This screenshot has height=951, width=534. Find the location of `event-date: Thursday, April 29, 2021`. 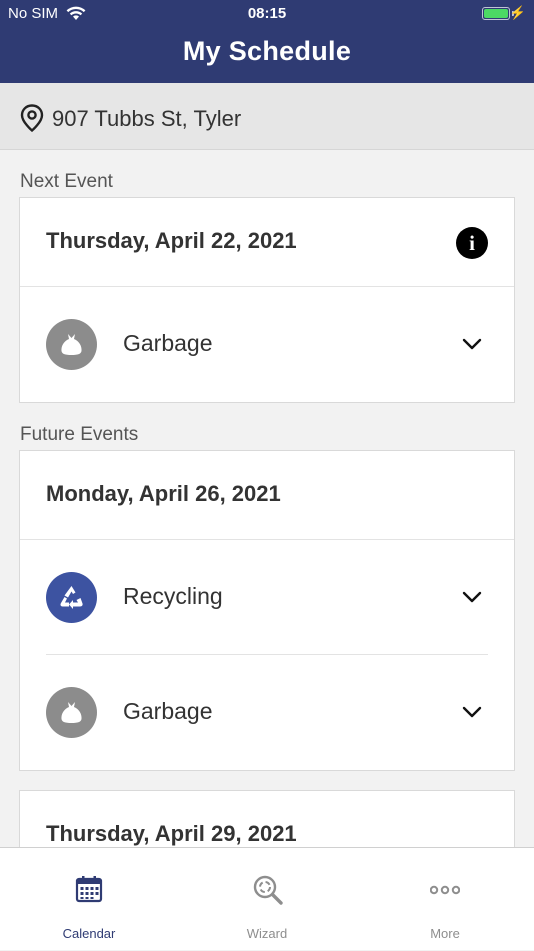

event-date: Thursday, April 29, 2021 is located at coordinates (171, 833).